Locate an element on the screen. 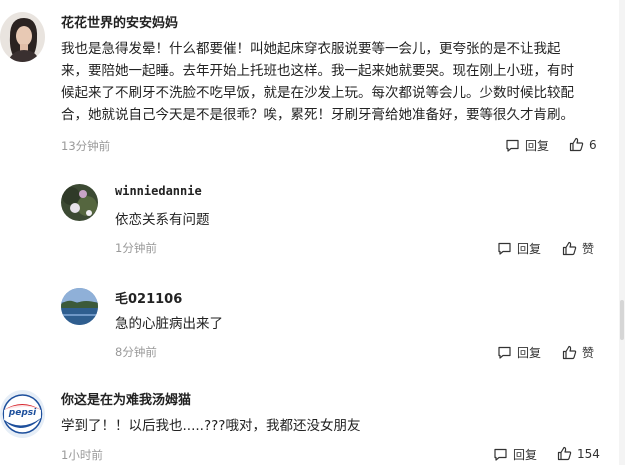  like-count: 6 is located at coordinates (593, 144).